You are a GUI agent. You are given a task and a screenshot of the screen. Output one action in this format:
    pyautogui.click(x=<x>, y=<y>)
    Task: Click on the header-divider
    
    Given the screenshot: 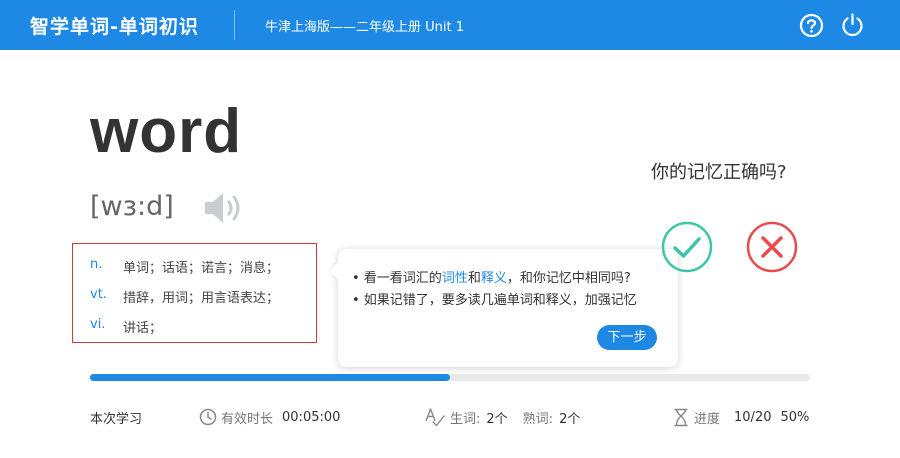 What is the action you would take?
    pyautogui.click(x=234, y=25)
    